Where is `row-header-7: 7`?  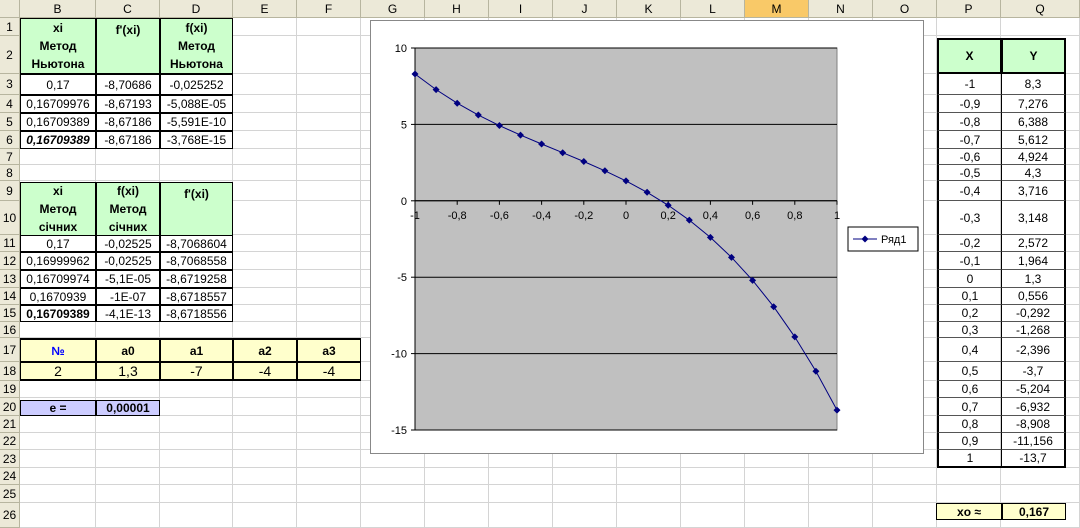 row-header-7: 7 is located at coordinates (10, 157).